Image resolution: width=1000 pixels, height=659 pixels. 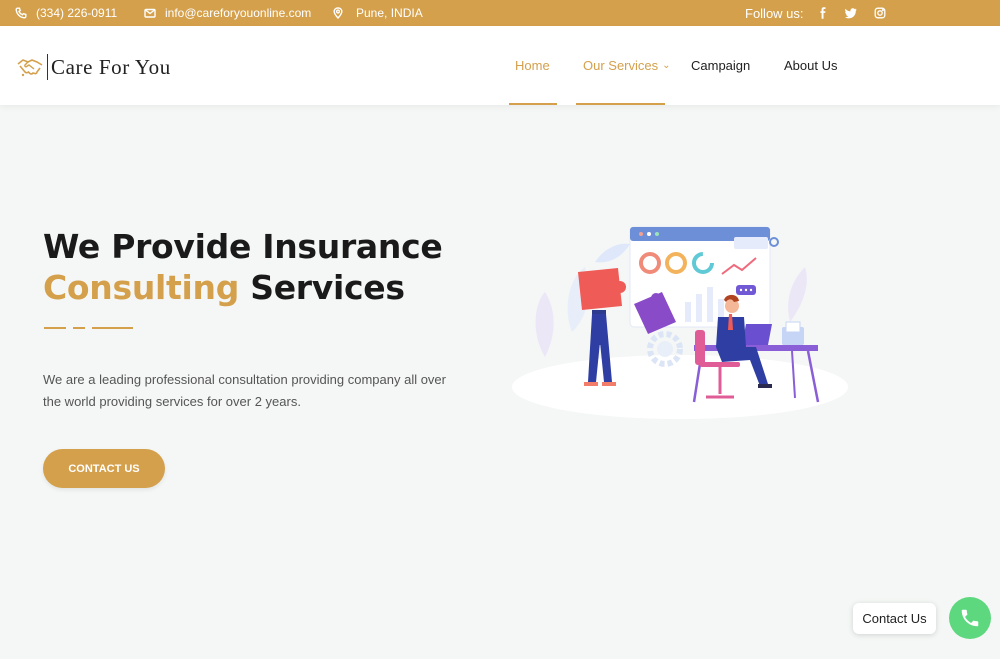 I want to click on email-contact: info@careforyouonline.com, so click(x=227, y=13).